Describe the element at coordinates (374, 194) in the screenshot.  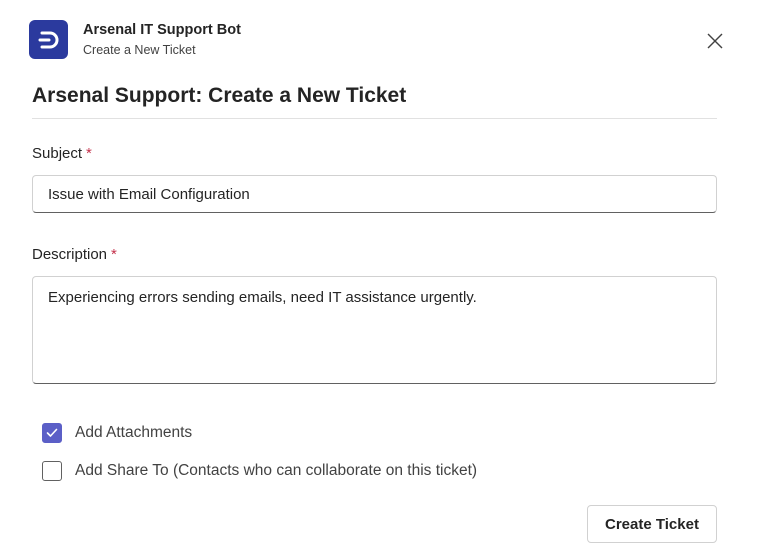
I see `subject-input: Issue with Email Configuration` at that location.